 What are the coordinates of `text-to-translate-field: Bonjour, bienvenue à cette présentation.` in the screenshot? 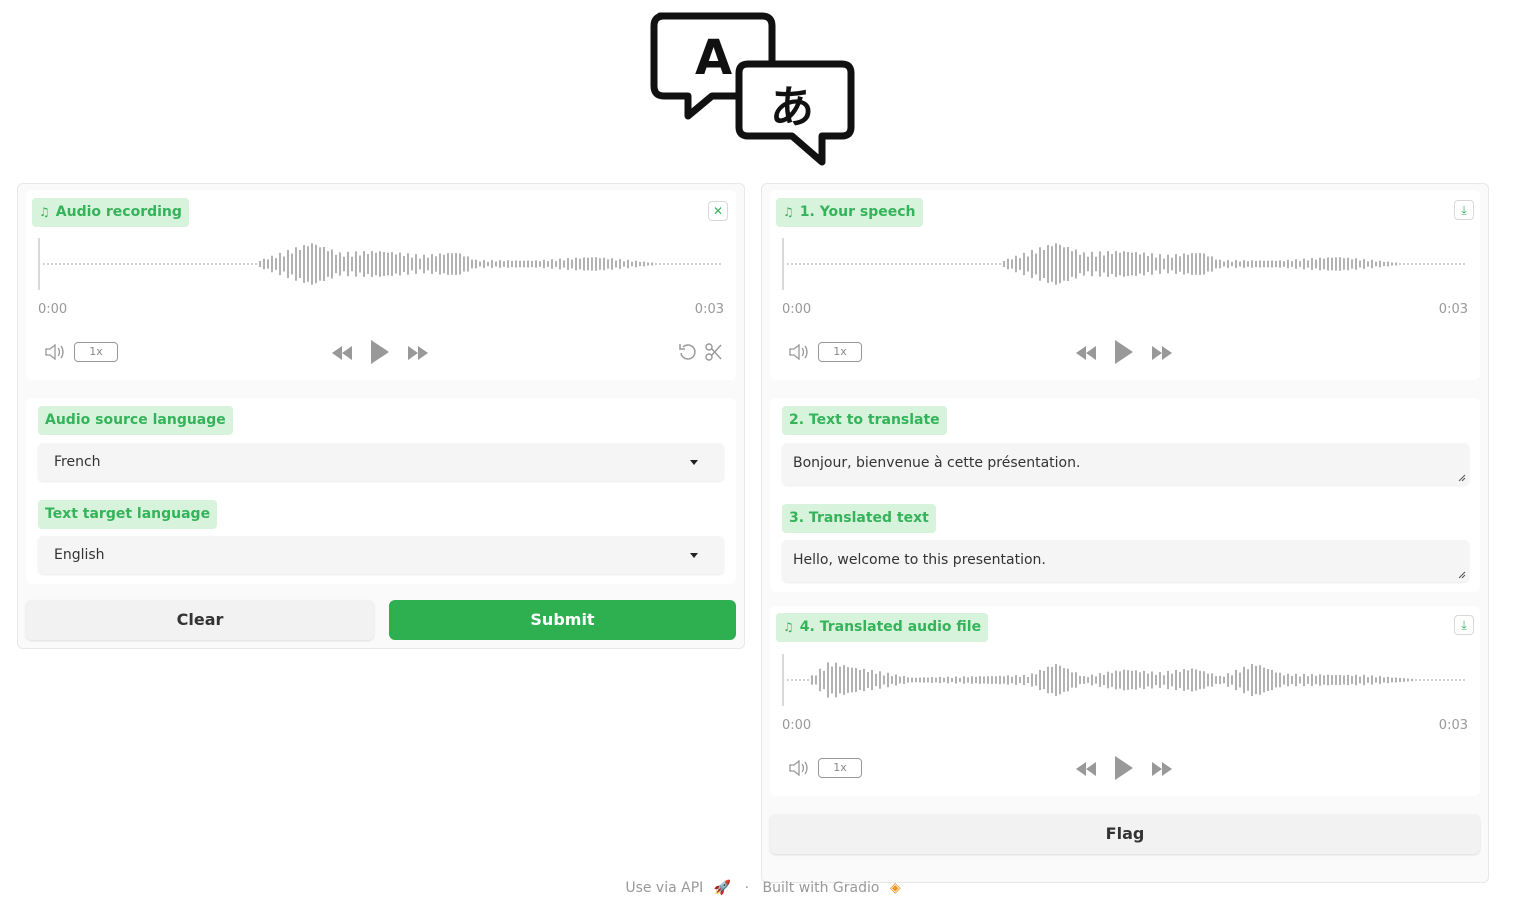 It's located at (1125, 464).